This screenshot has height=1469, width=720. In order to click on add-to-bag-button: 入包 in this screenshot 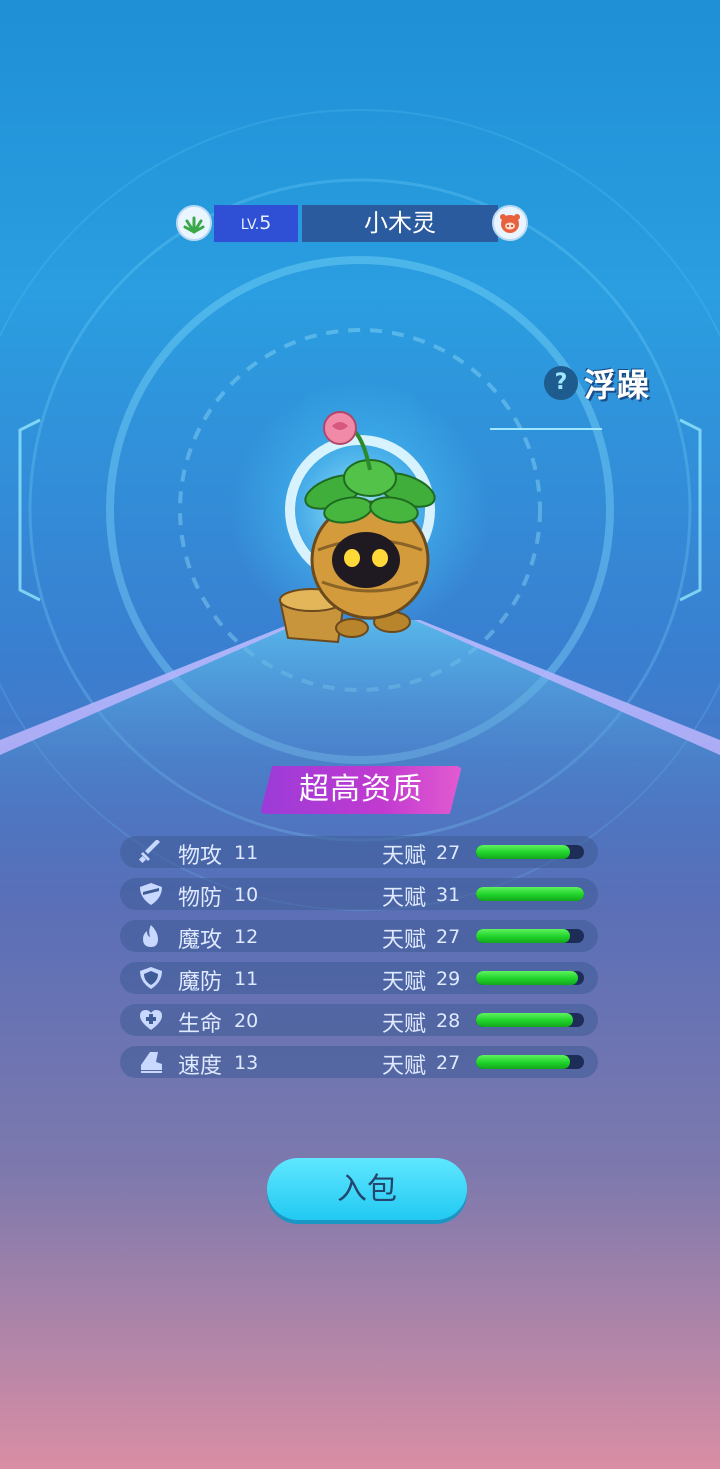, I will do `click(367, 1189)`.